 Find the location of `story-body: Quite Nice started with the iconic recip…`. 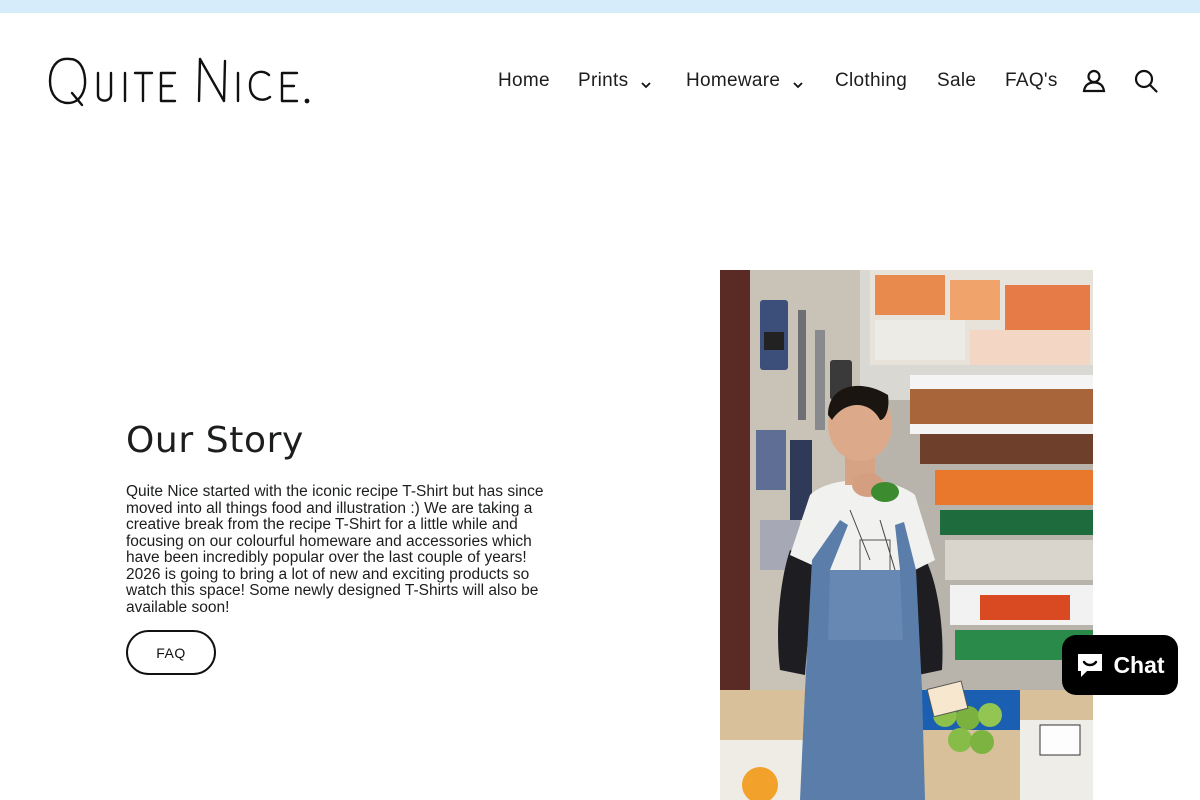

story-body: Quite Nice started with the iconic recip… is located at coordinates (335, 549).